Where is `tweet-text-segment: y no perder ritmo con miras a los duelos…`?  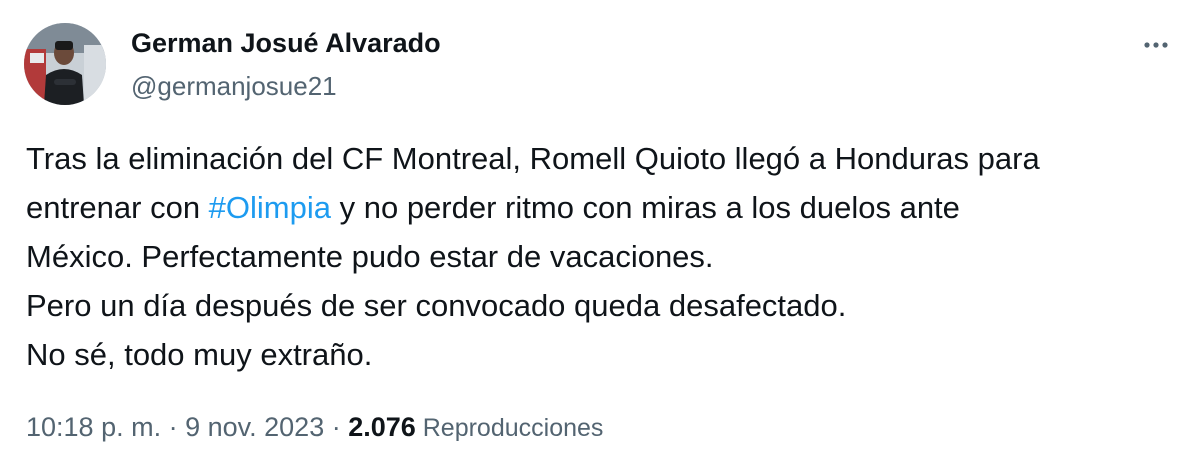
tweet-text-segment: y no perder ritmo con miras a los duelos… is located at coordinates (645, 207).